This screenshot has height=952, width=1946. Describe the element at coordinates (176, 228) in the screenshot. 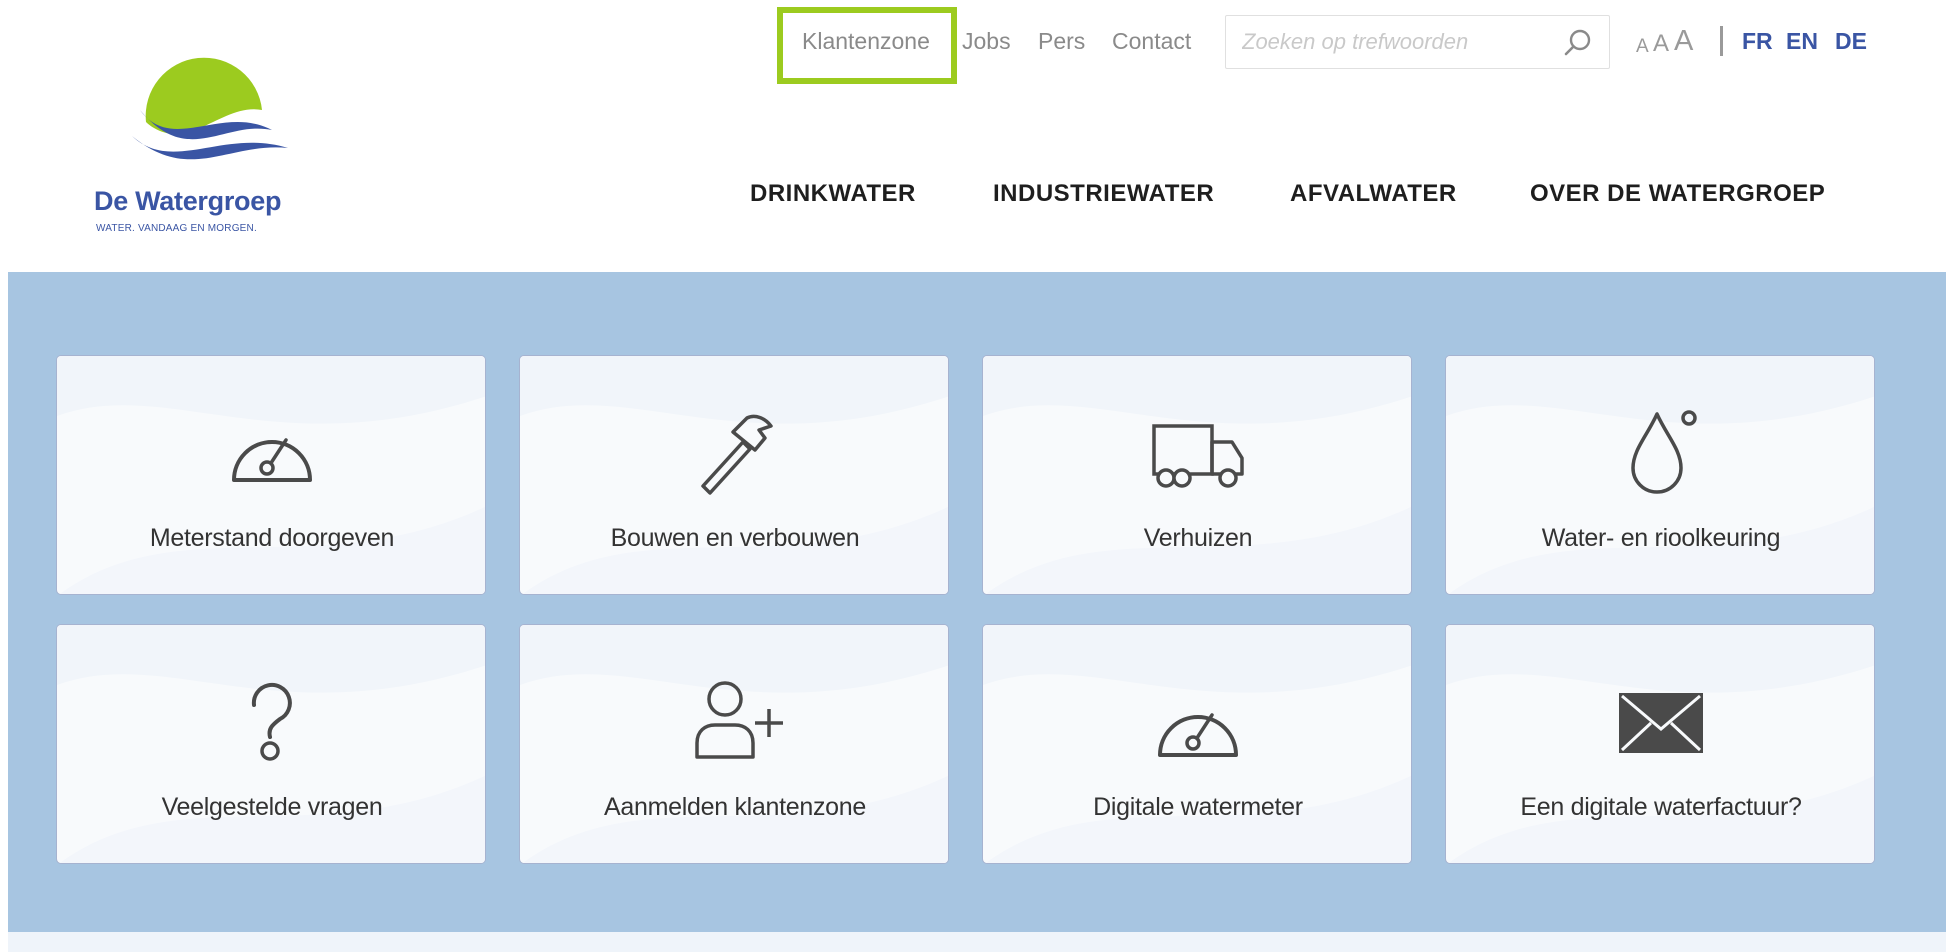

I see `logo-tagline: WATER. VANDAAG EN MORGEN.` at that location.